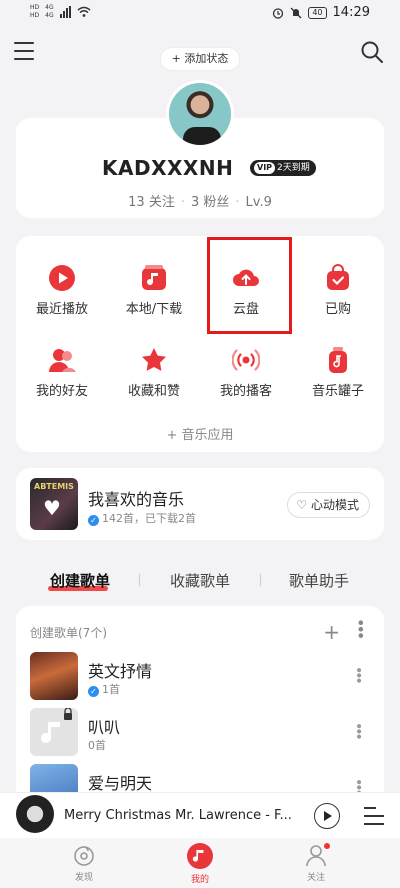  What do you see at coordinates (317, 12) in the screenshot?
I see `battery-indicator: 40` at bounding box center [317, 12].